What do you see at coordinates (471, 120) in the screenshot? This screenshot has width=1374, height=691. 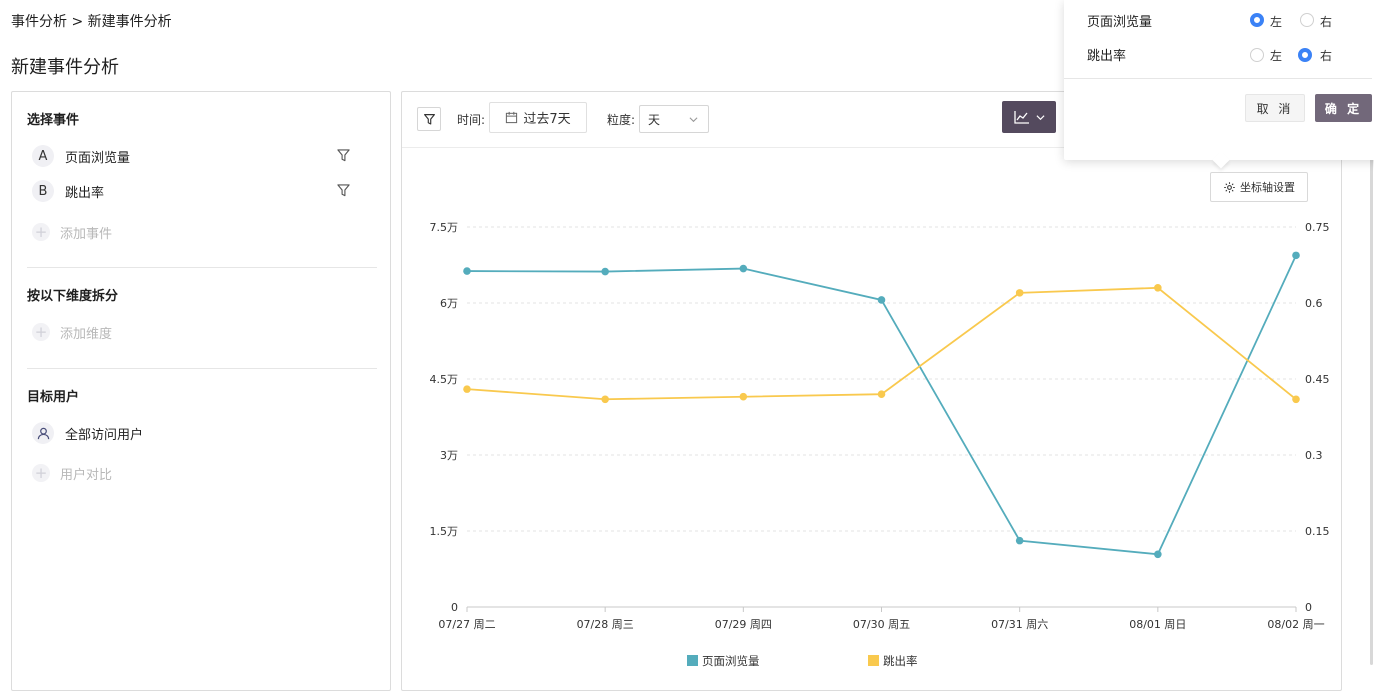 I see `time-label: 时间:` at bounding box center [471, 120].